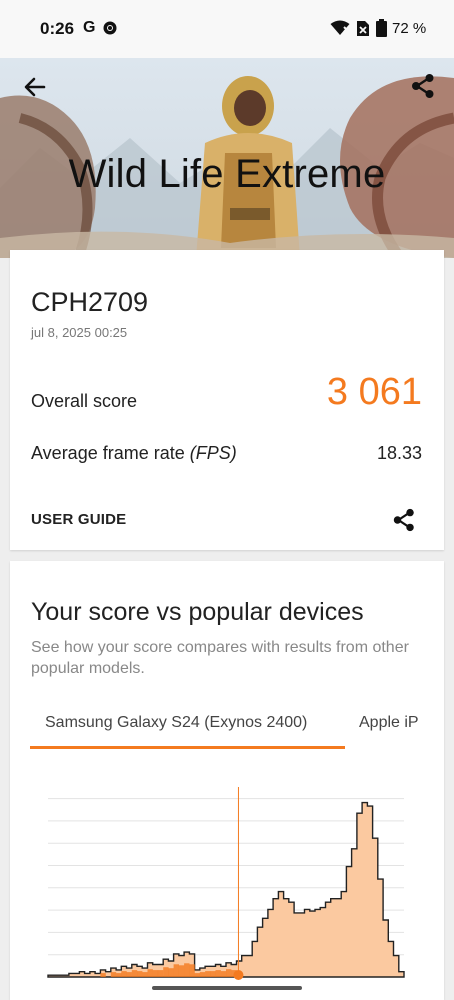  What do you see at coordinates (227, 988) in the screenshot?
I see `home-indicator` at bounding box center [227, 988].